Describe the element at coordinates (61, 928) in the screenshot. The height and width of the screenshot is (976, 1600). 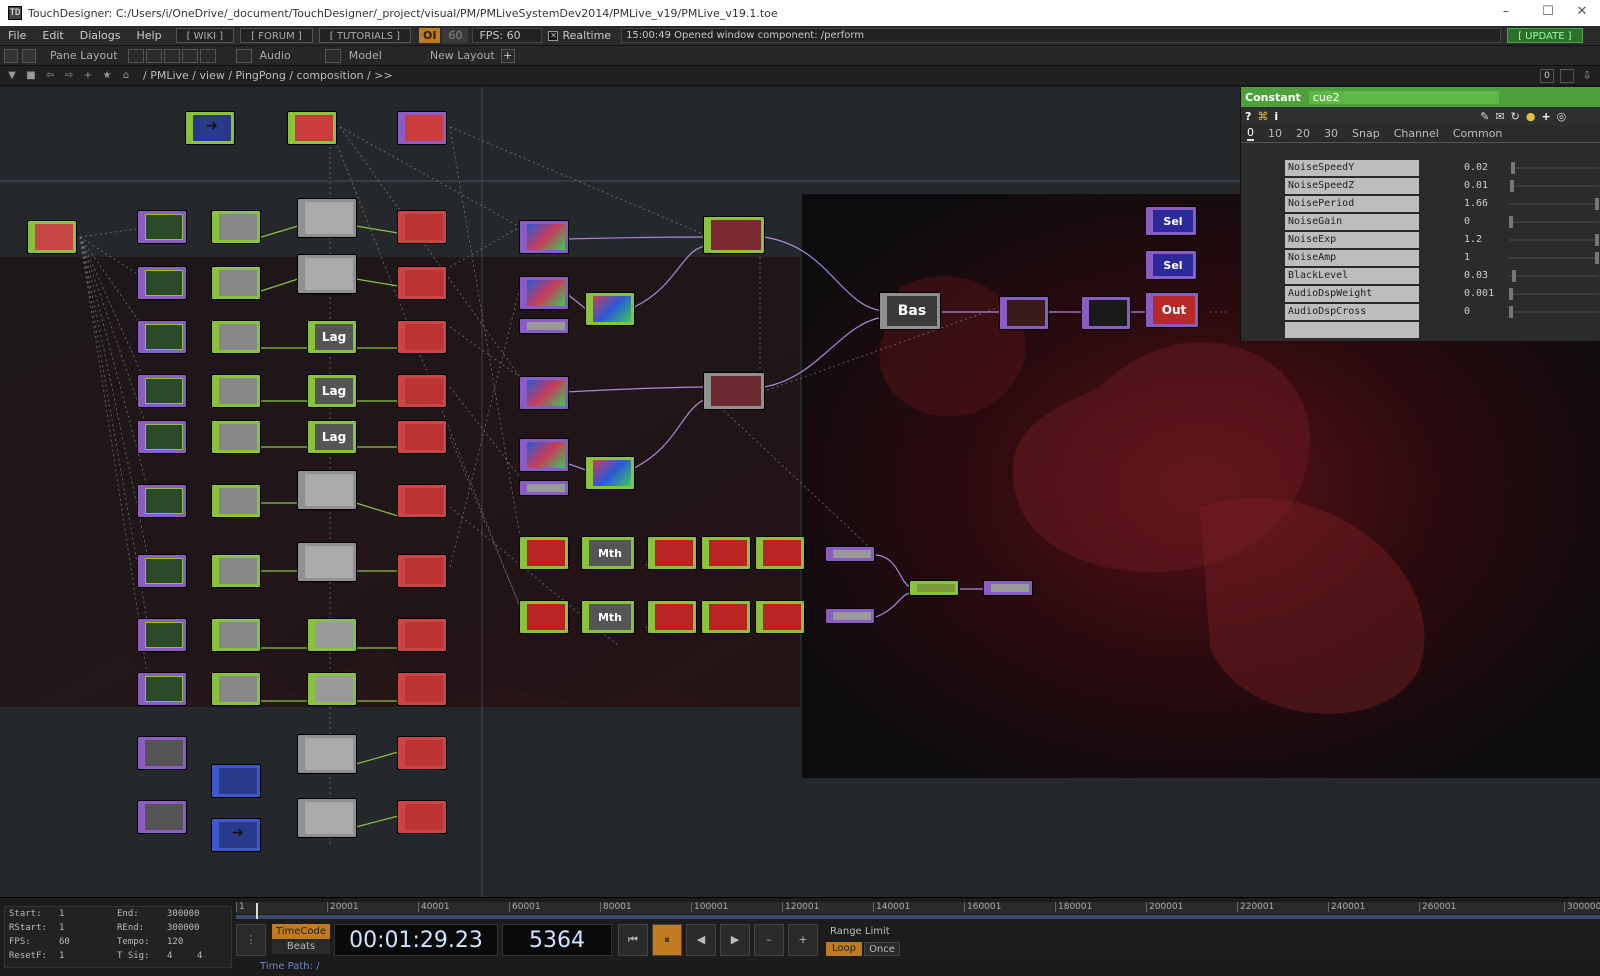
I see `rstart-value: 1` at that location.